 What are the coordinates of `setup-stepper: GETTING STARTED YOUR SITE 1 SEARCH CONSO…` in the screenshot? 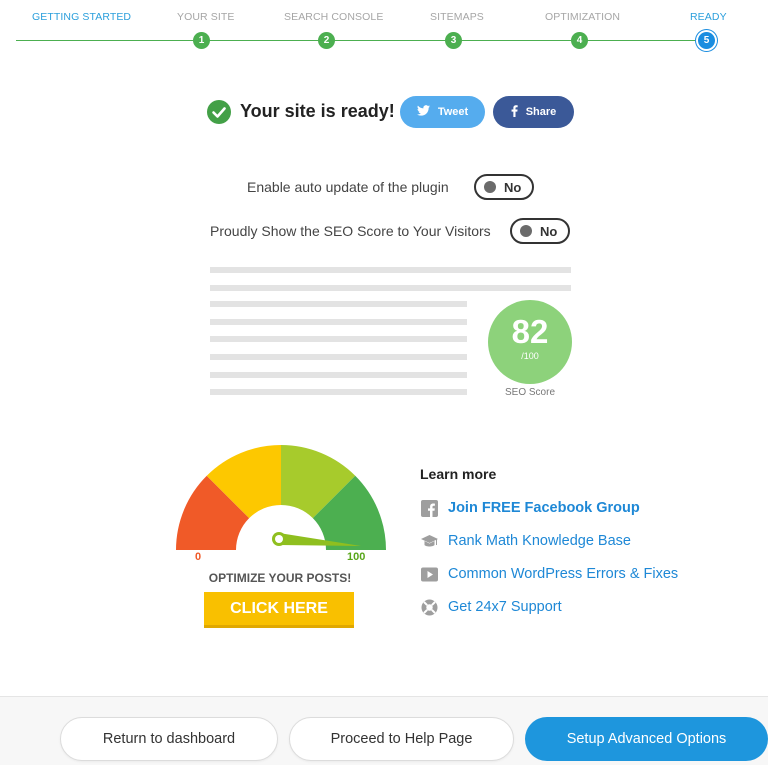 It's located at (384, 30).